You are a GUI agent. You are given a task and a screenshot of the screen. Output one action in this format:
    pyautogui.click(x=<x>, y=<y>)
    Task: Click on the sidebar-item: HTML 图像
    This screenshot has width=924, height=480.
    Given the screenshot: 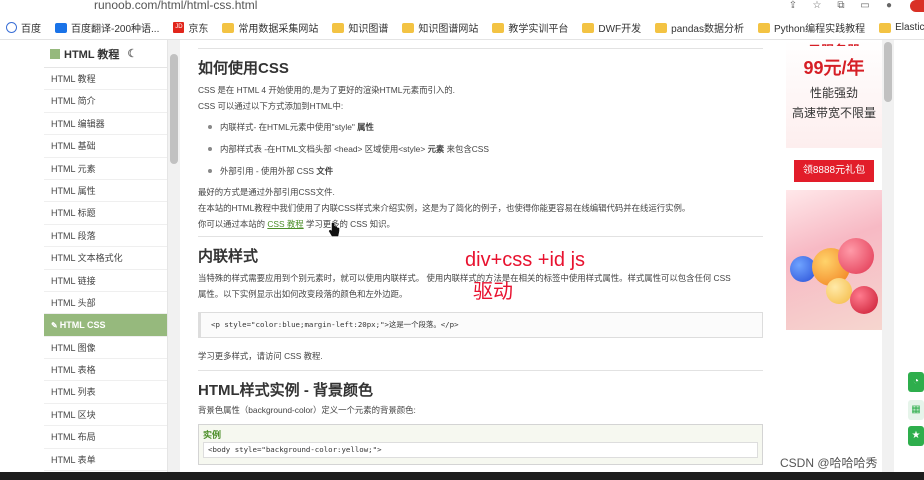 What is the action you would take?
    pyautogui.click(x=105, y=348)
    